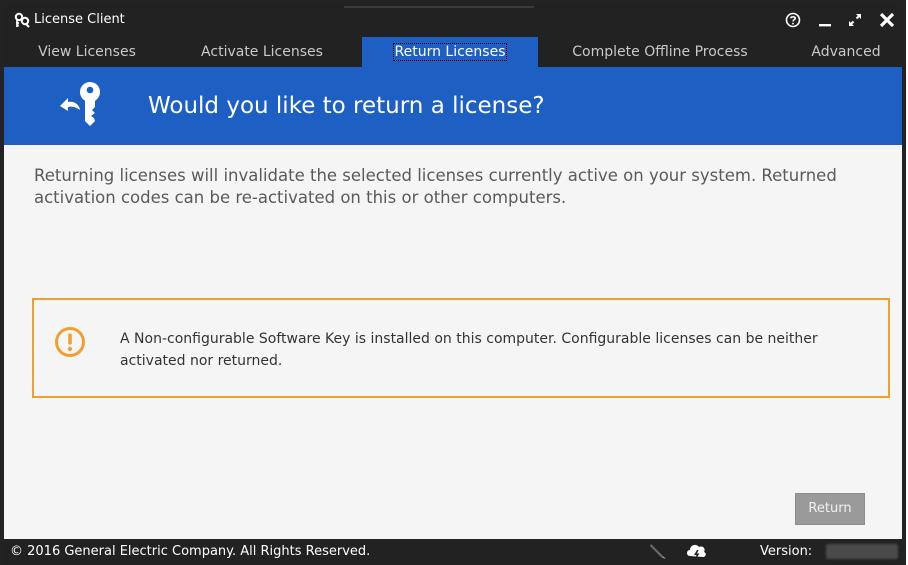 The image size is (908, 565). What do you see at coordinates (22, 20) in the screenshot?
I see `app-icon` at bounding box center [22, 20].